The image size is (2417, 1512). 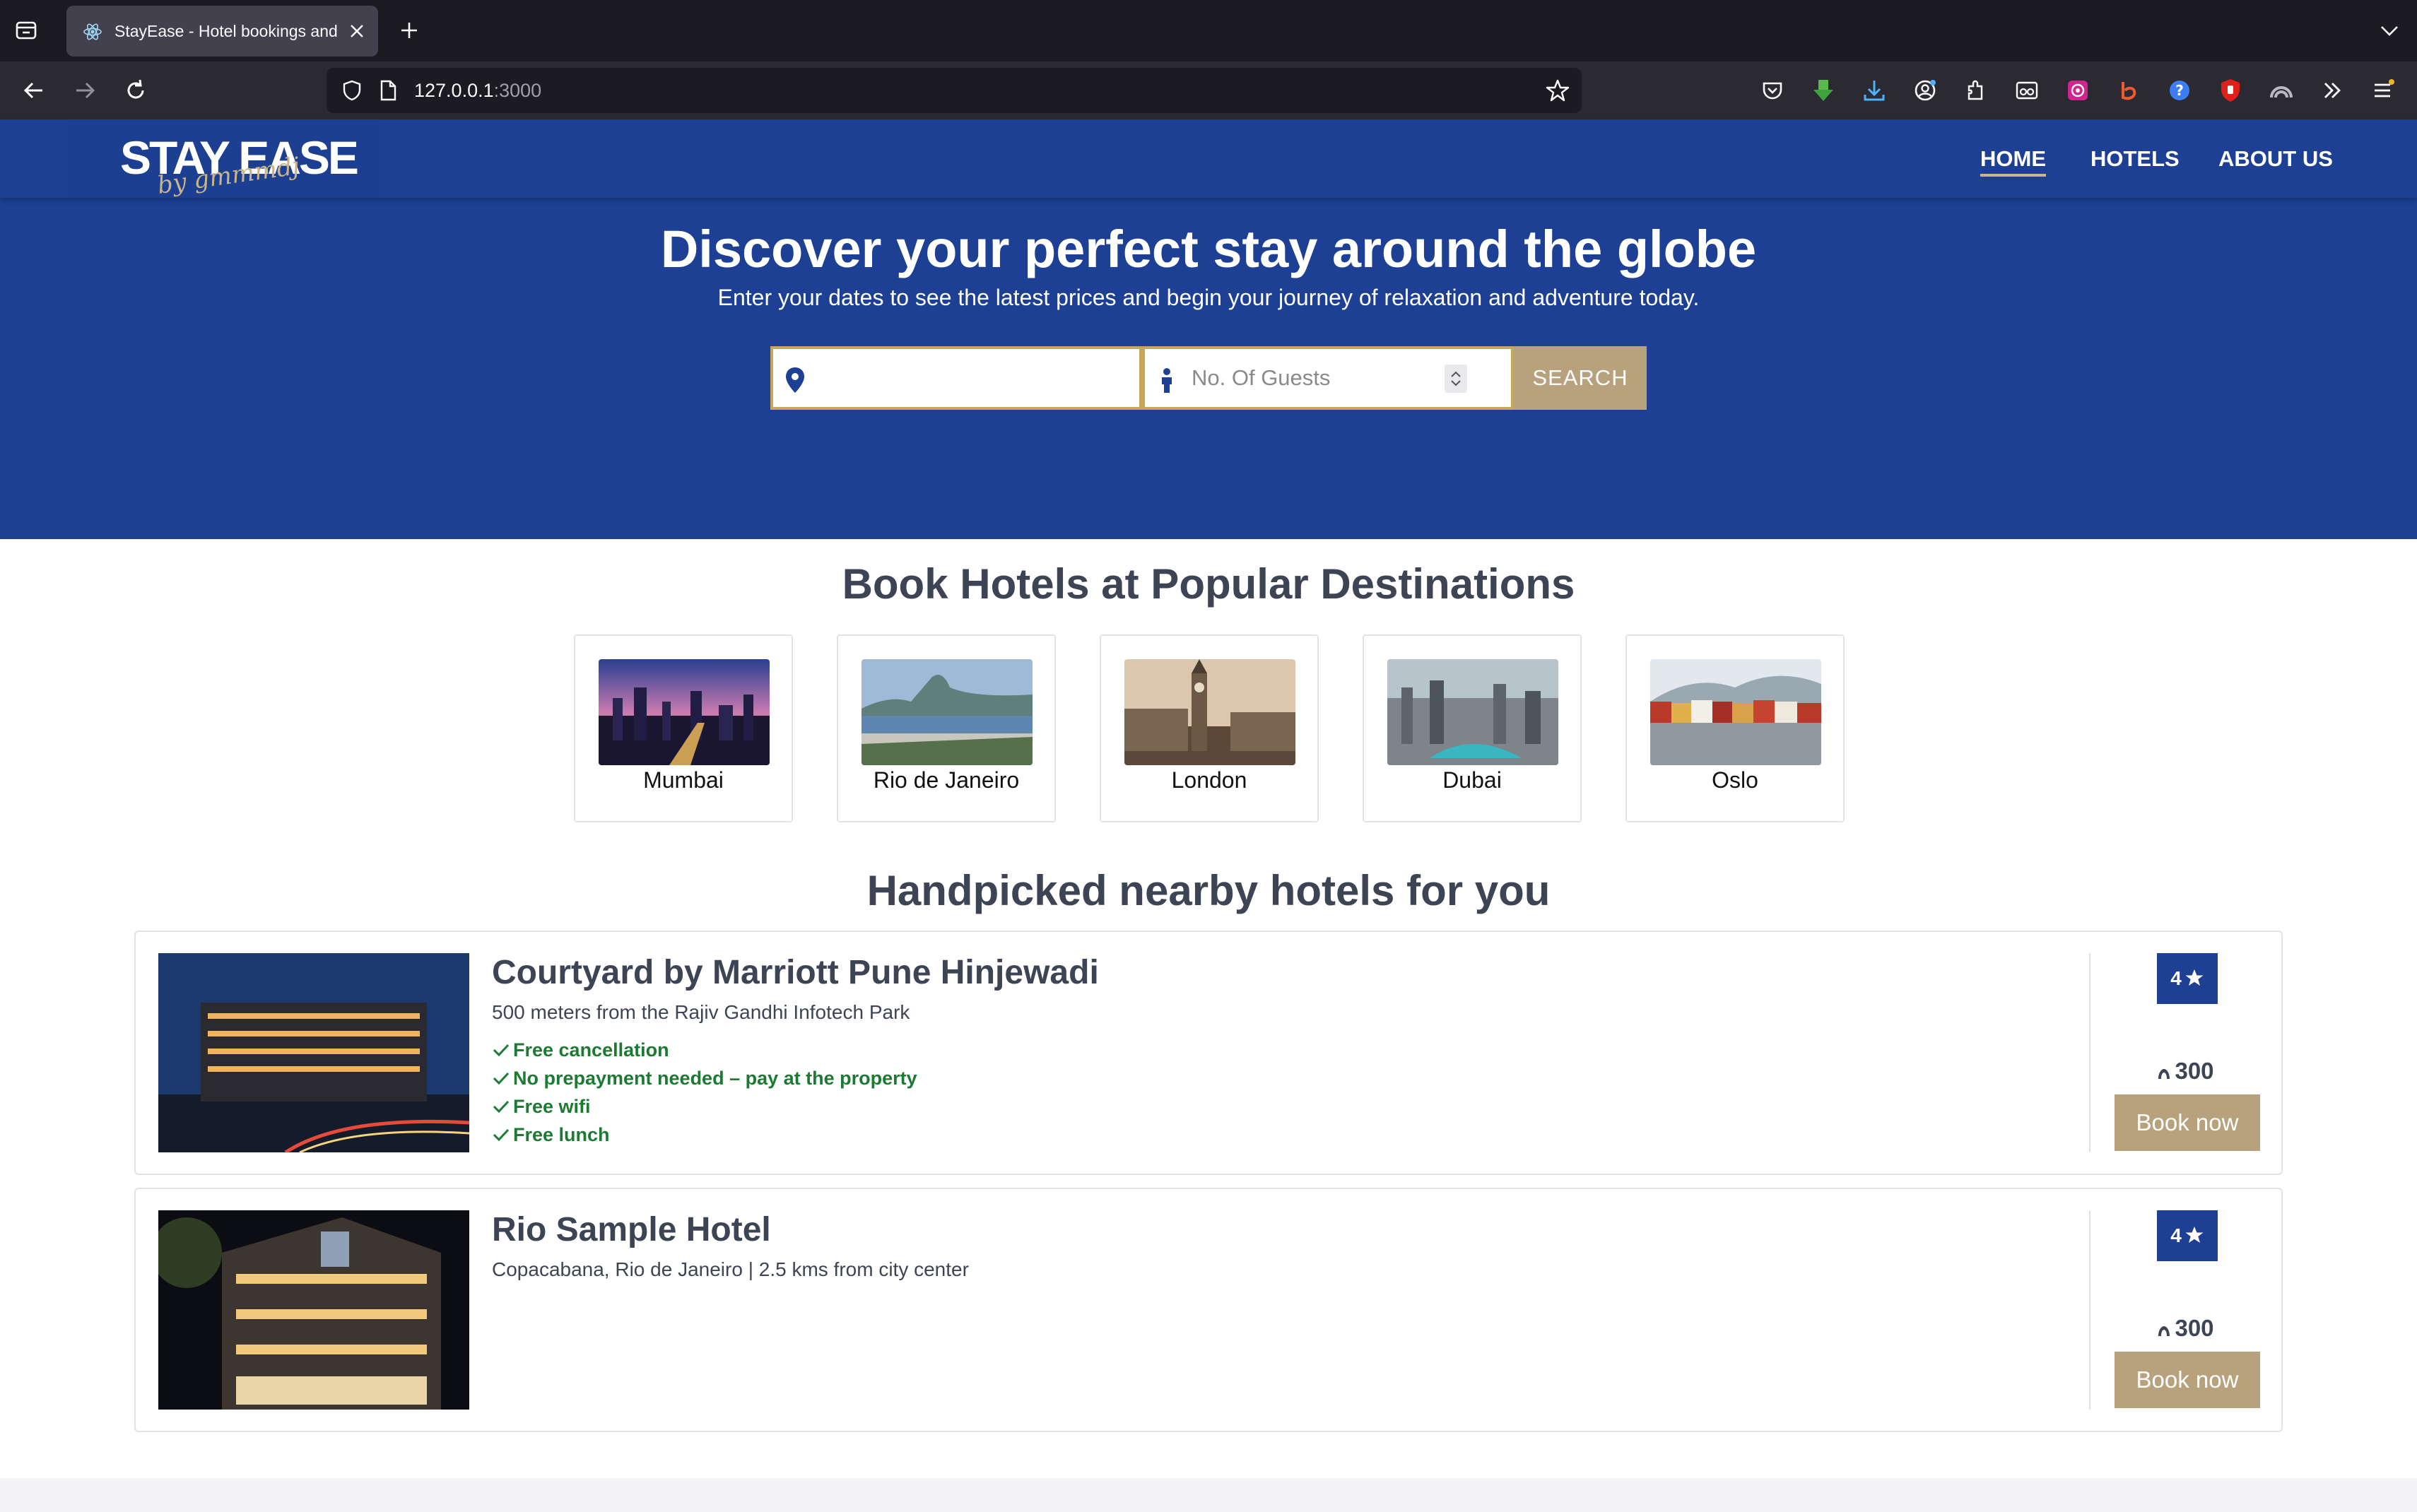 What do you see at coordinates (2013, 175) in the screenshot?
I see `active-underline` at bounding box center [2013, 175].